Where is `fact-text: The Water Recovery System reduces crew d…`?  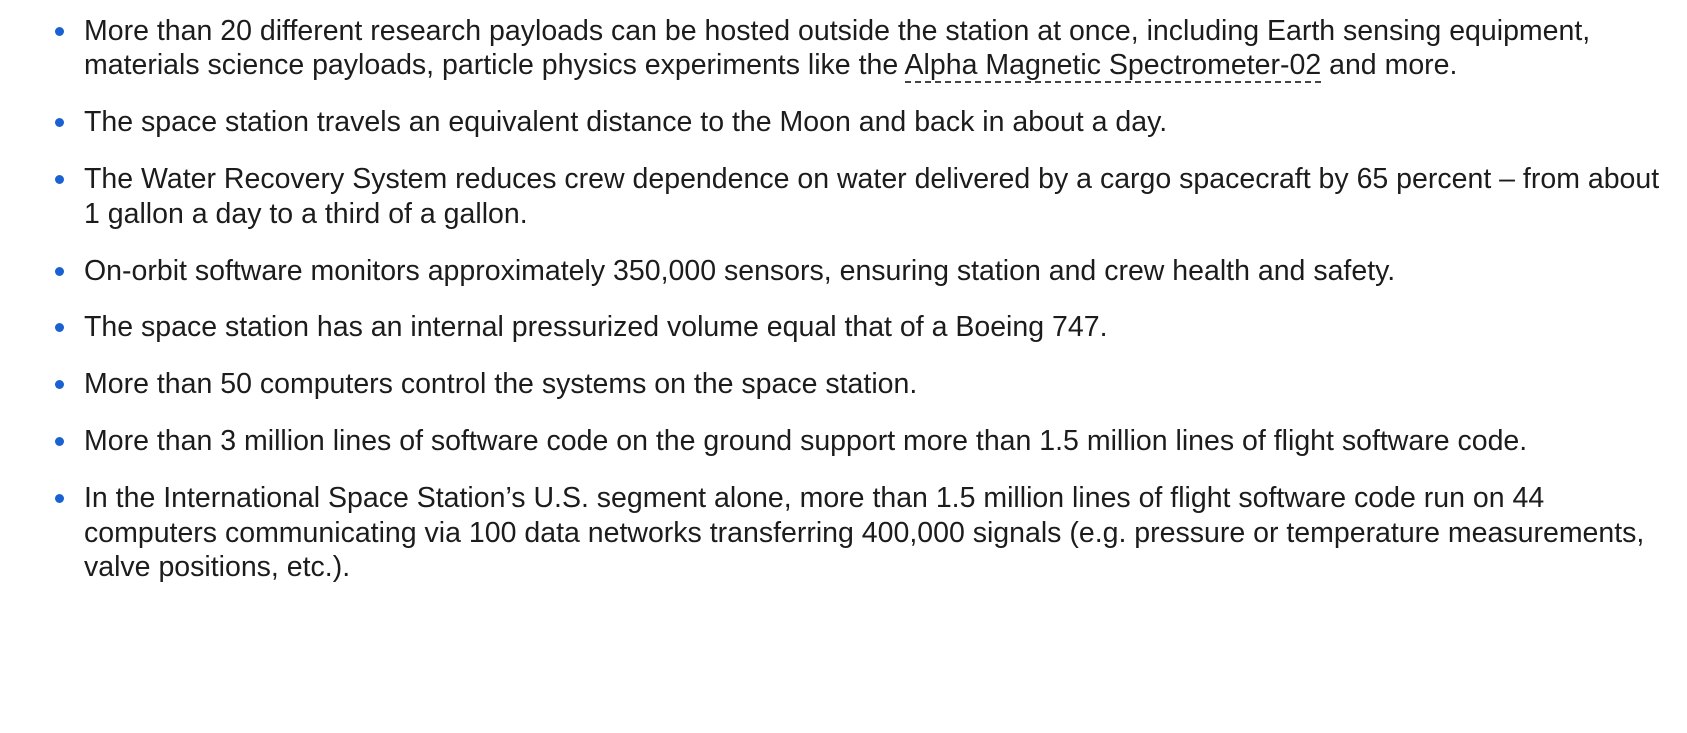 fact-text: The Water Recovery System reduces crew d… is located at coordinates (872, 196).